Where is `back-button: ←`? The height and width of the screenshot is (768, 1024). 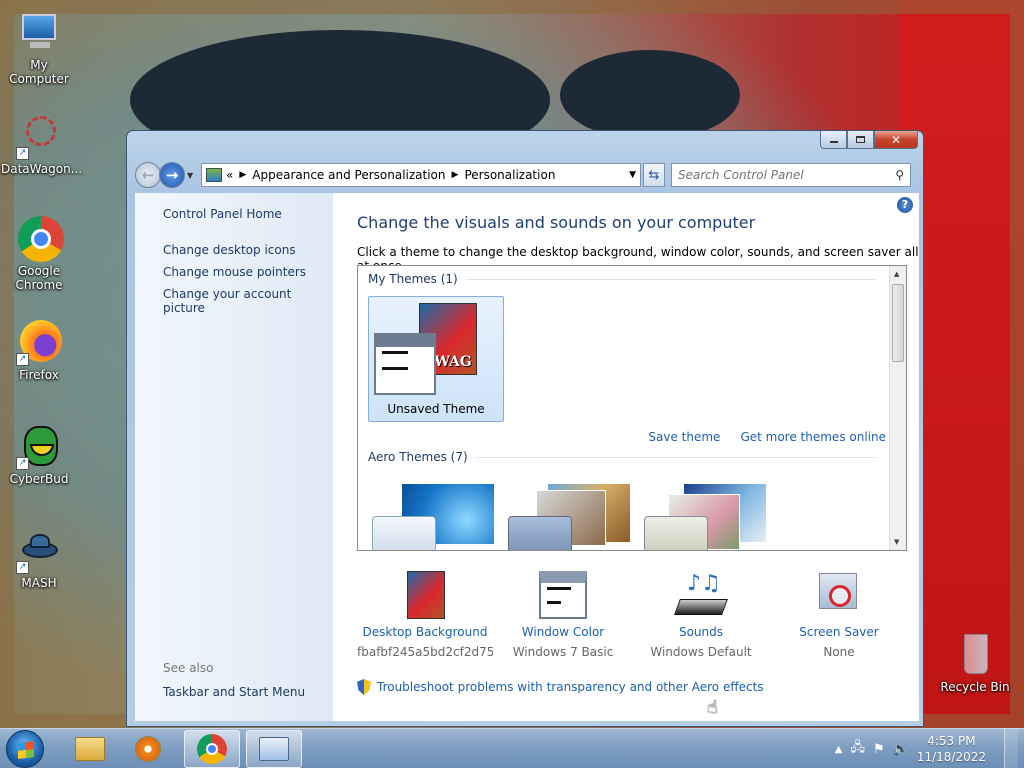 back-button: ← is located at coordinates (148, 175).